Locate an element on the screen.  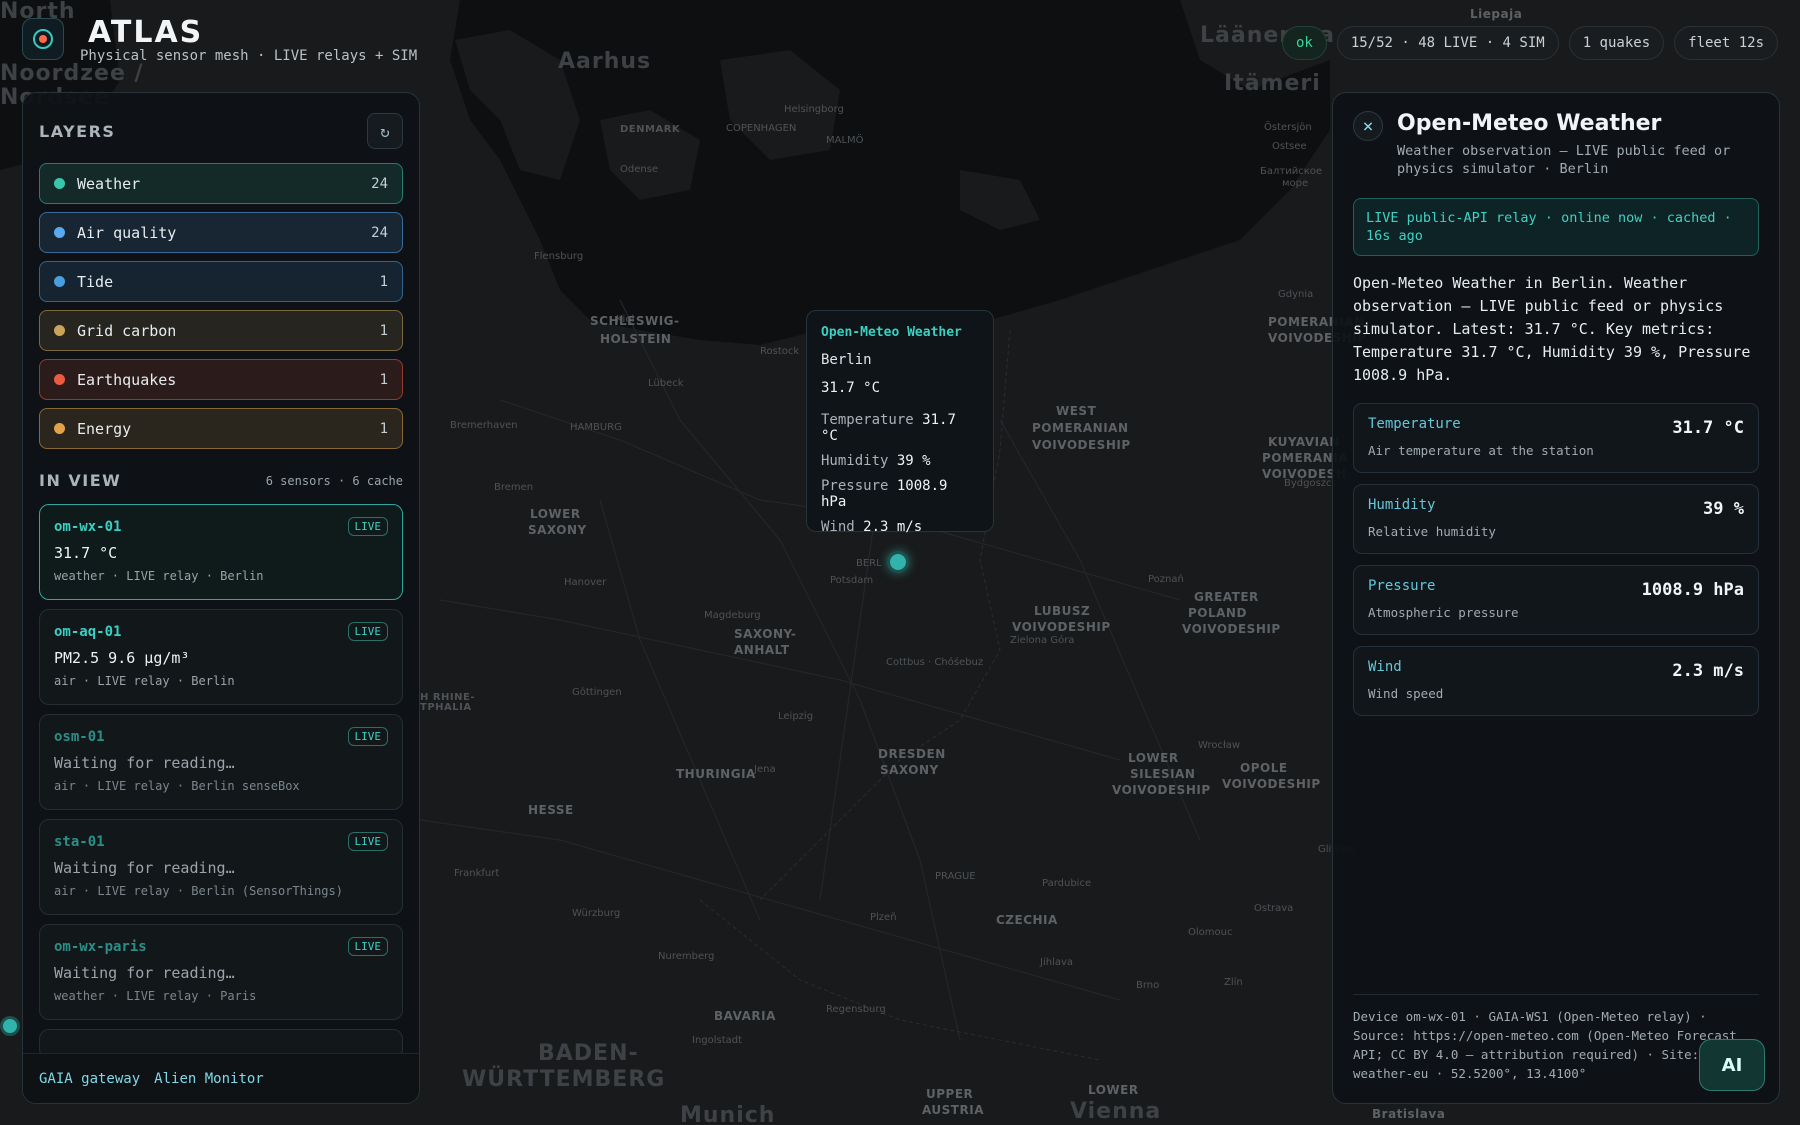
svg-text: DENMARK is located at coordinates (650, 129).